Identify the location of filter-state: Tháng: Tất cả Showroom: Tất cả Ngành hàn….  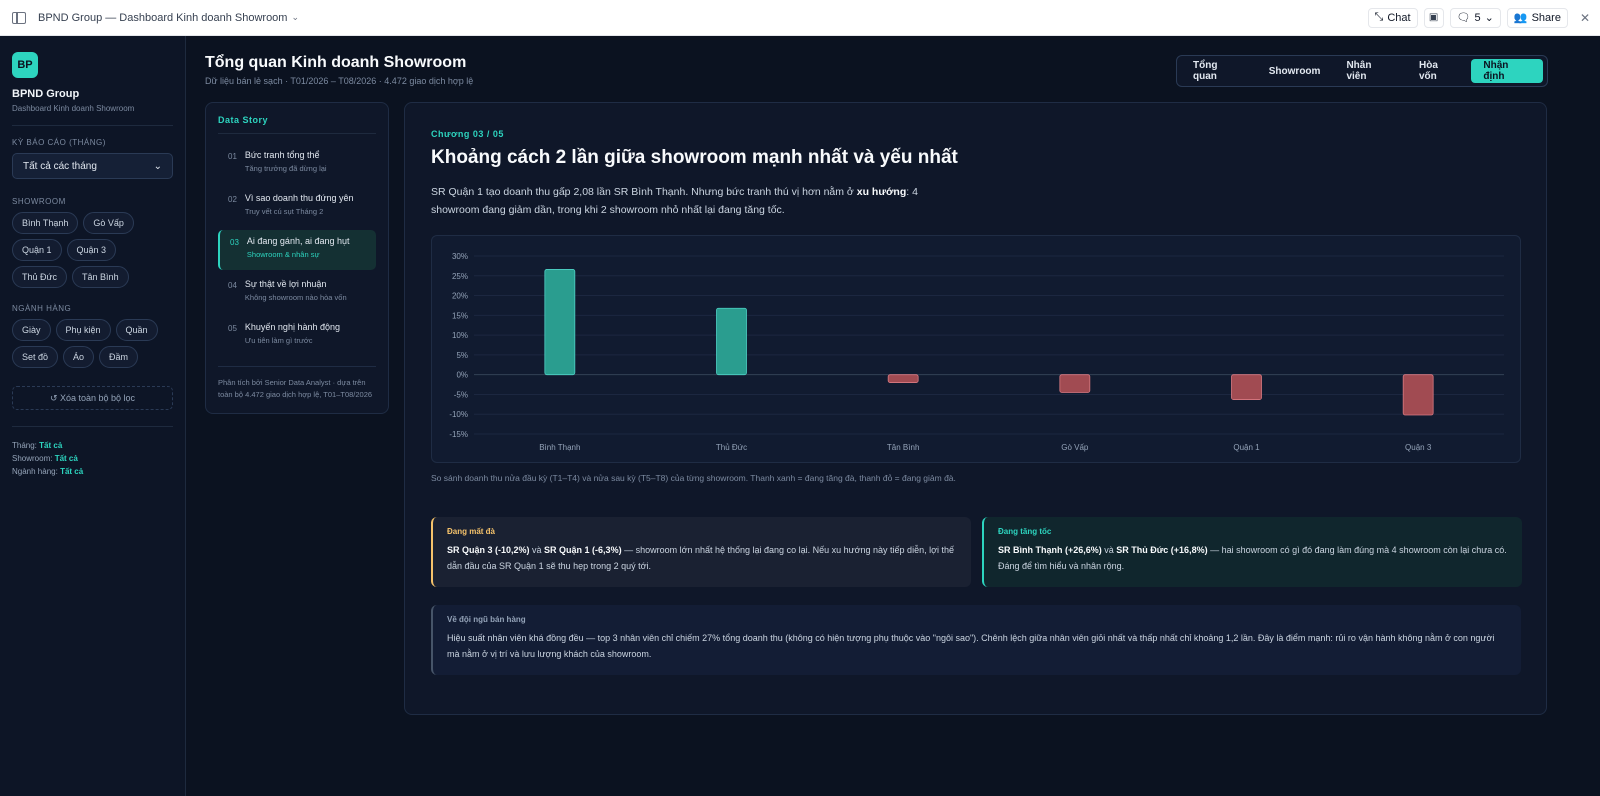
(92, 458).